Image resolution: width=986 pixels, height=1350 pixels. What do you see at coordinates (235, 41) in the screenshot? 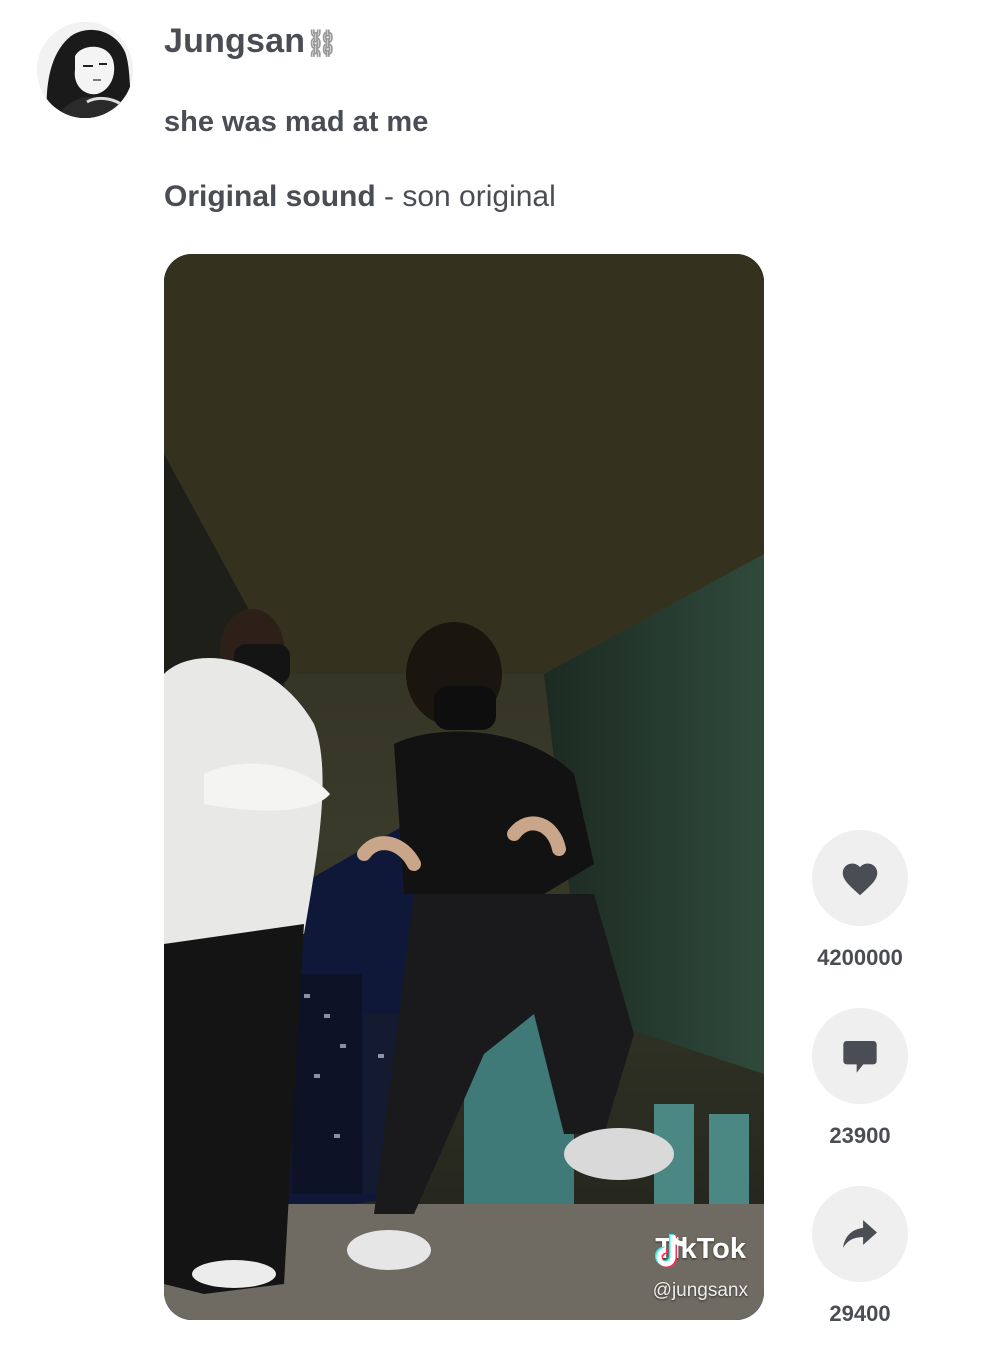
I see `username-text: Jungsan` at bounding box center [235, 41].